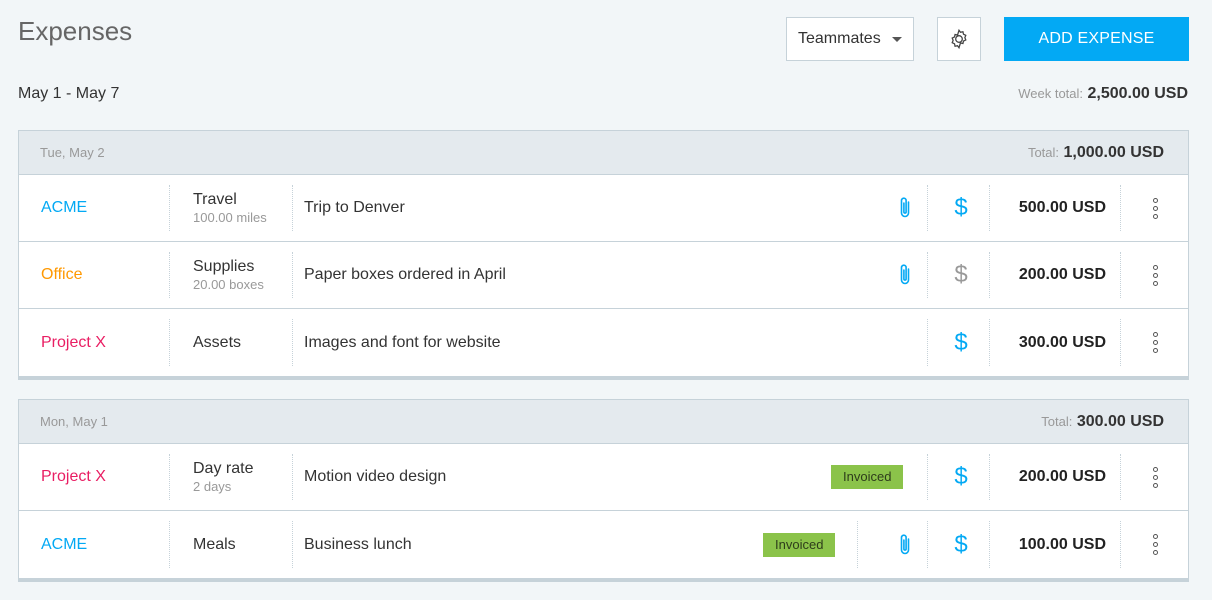  I want to click on date-range: May 1 - May 7, so click(69, 93).